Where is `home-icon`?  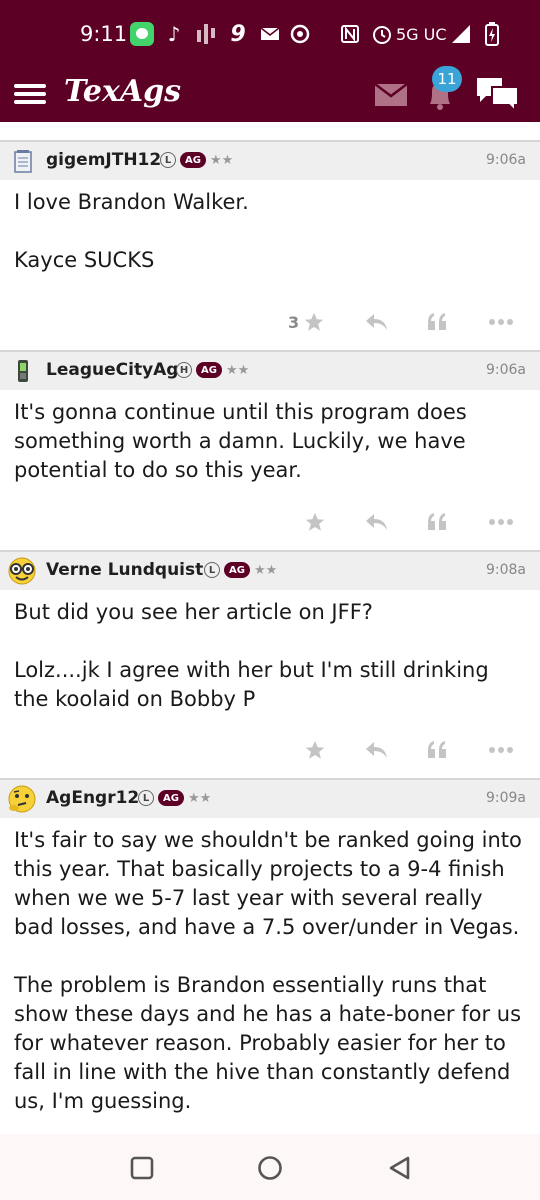 home-icon is located at coordinates (270, 1168).